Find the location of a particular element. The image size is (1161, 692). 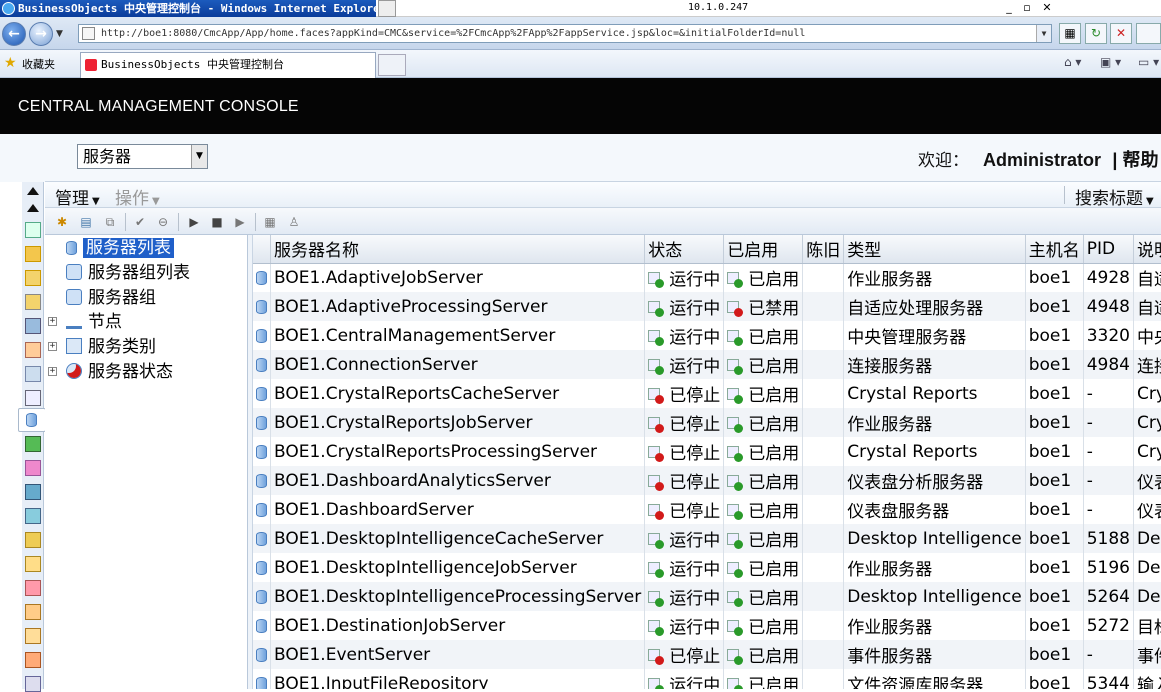

table-row: BOE1.EventServer 已停止 已启用 事件服务器 boe1- 事件服务器 is located at coordinates (707, 654).